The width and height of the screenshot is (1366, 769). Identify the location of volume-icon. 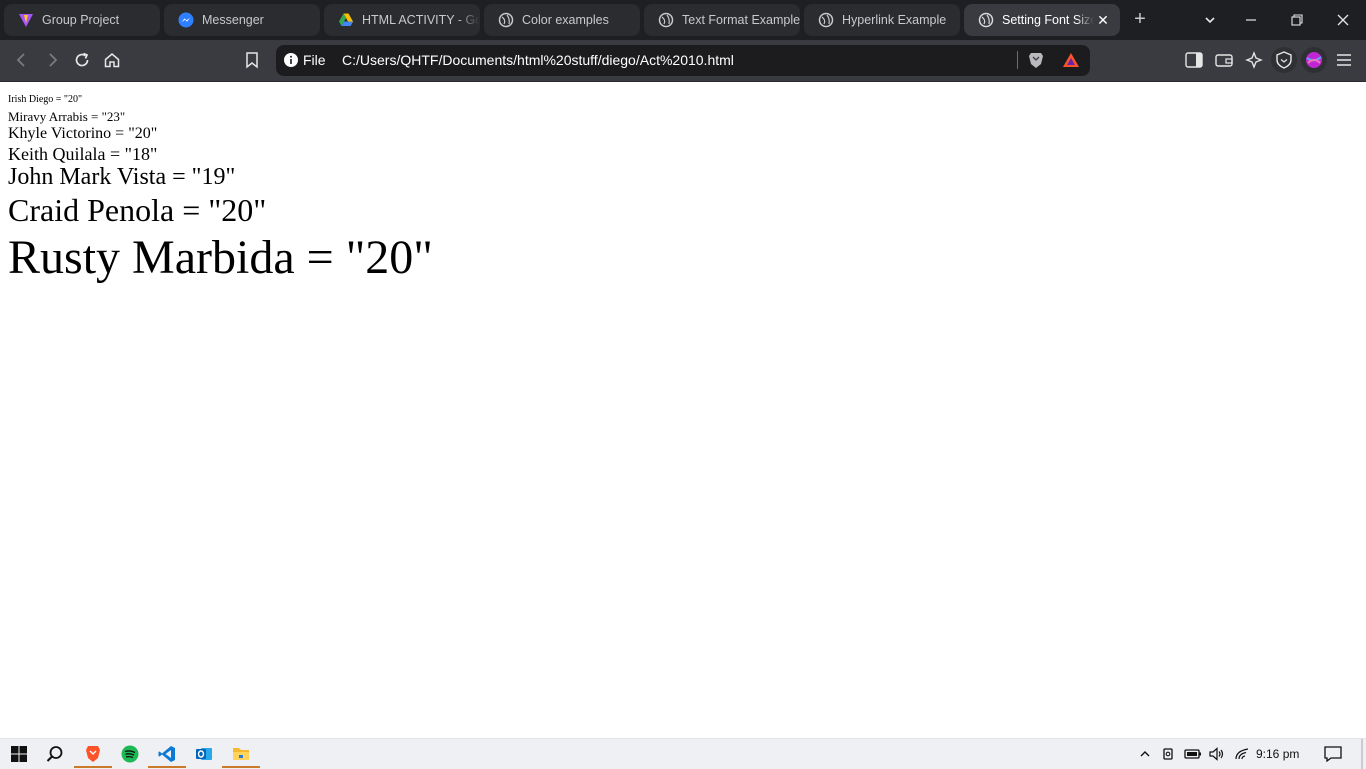
(1217, 754).